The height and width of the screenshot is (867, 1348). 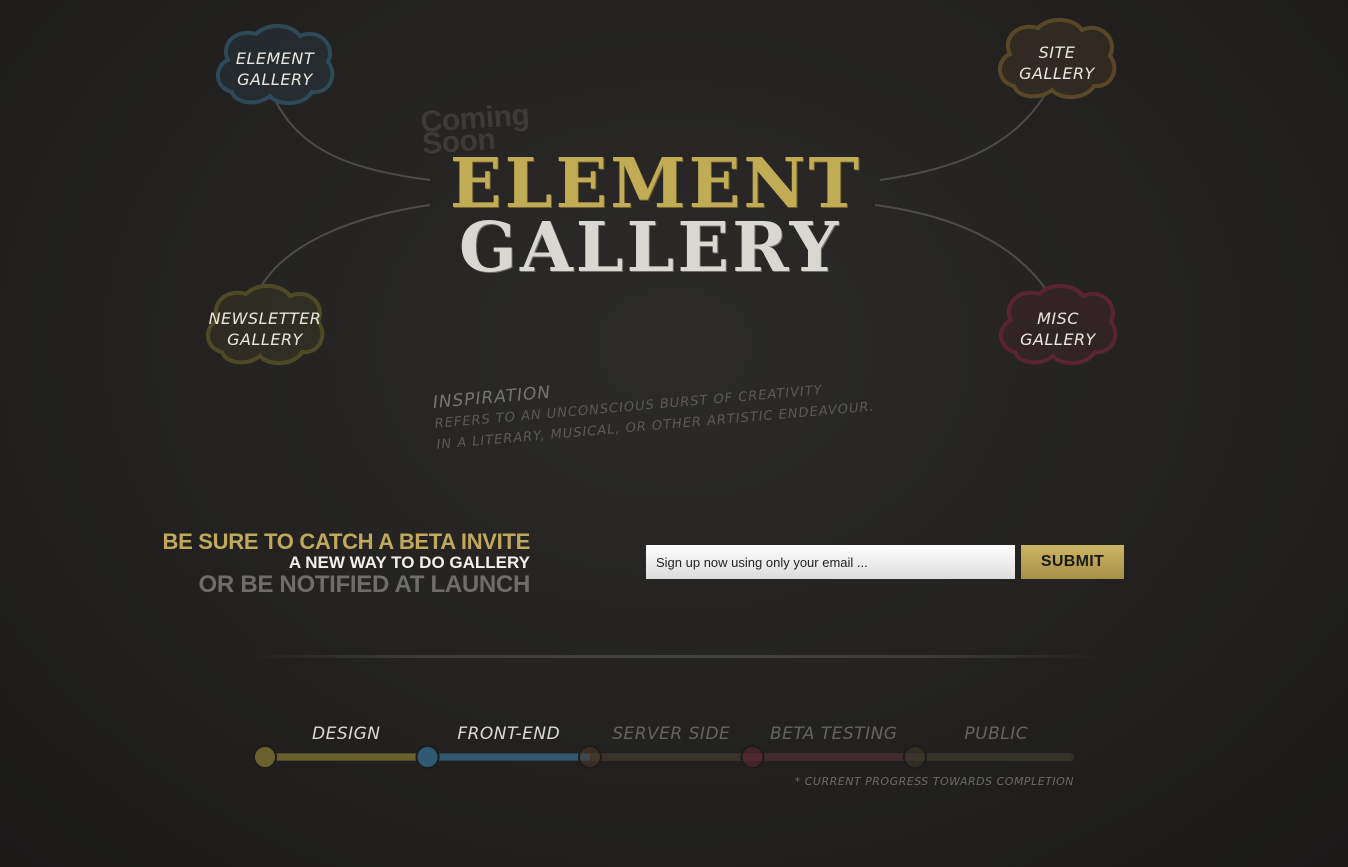 I want to click on progress-note: * CURRENT PROGRESS TOWARDS COMPLETION, so click(x=934, y=781).